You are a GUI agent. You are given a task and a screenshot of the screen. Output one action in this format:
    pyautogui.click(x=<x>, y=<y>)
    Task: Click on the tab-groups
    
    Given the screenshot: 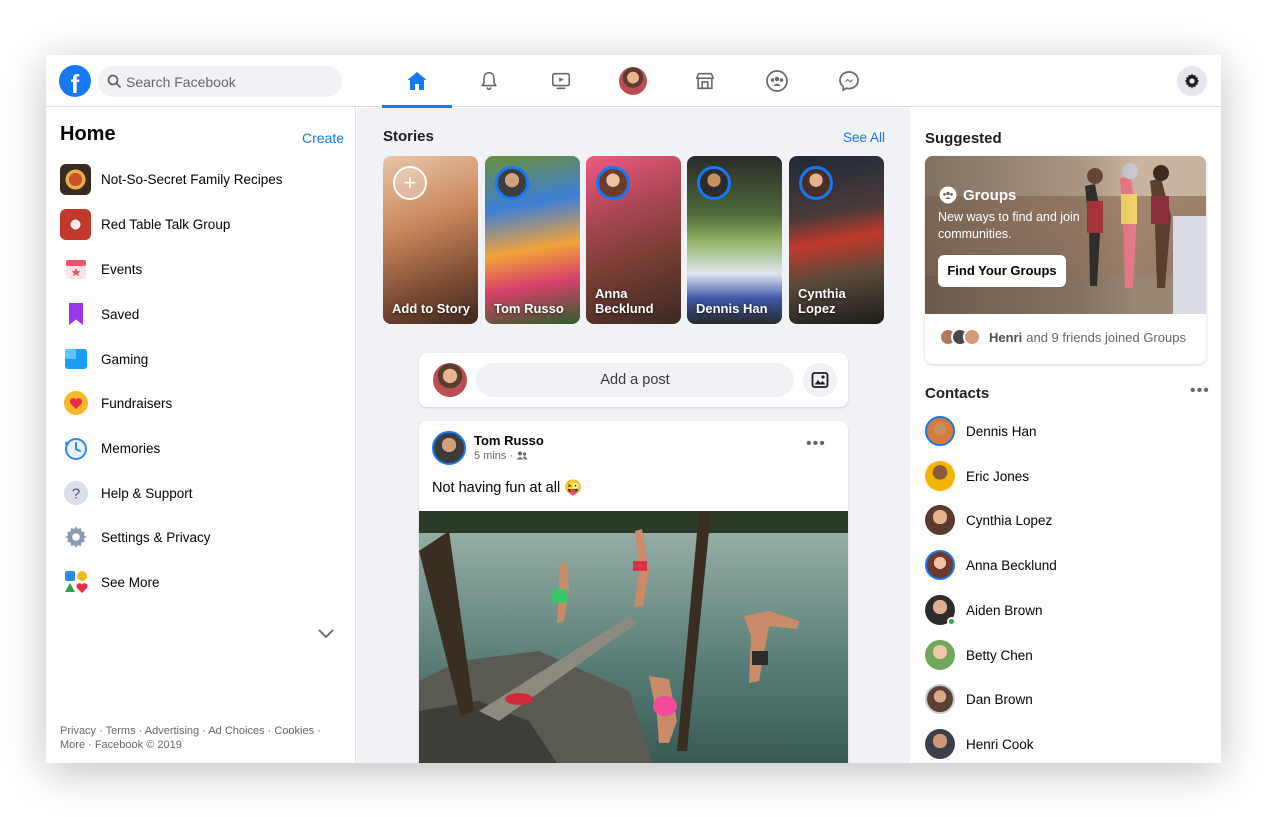 What is the action you would take?
    pyautogui.click(x=777, y=81)
    